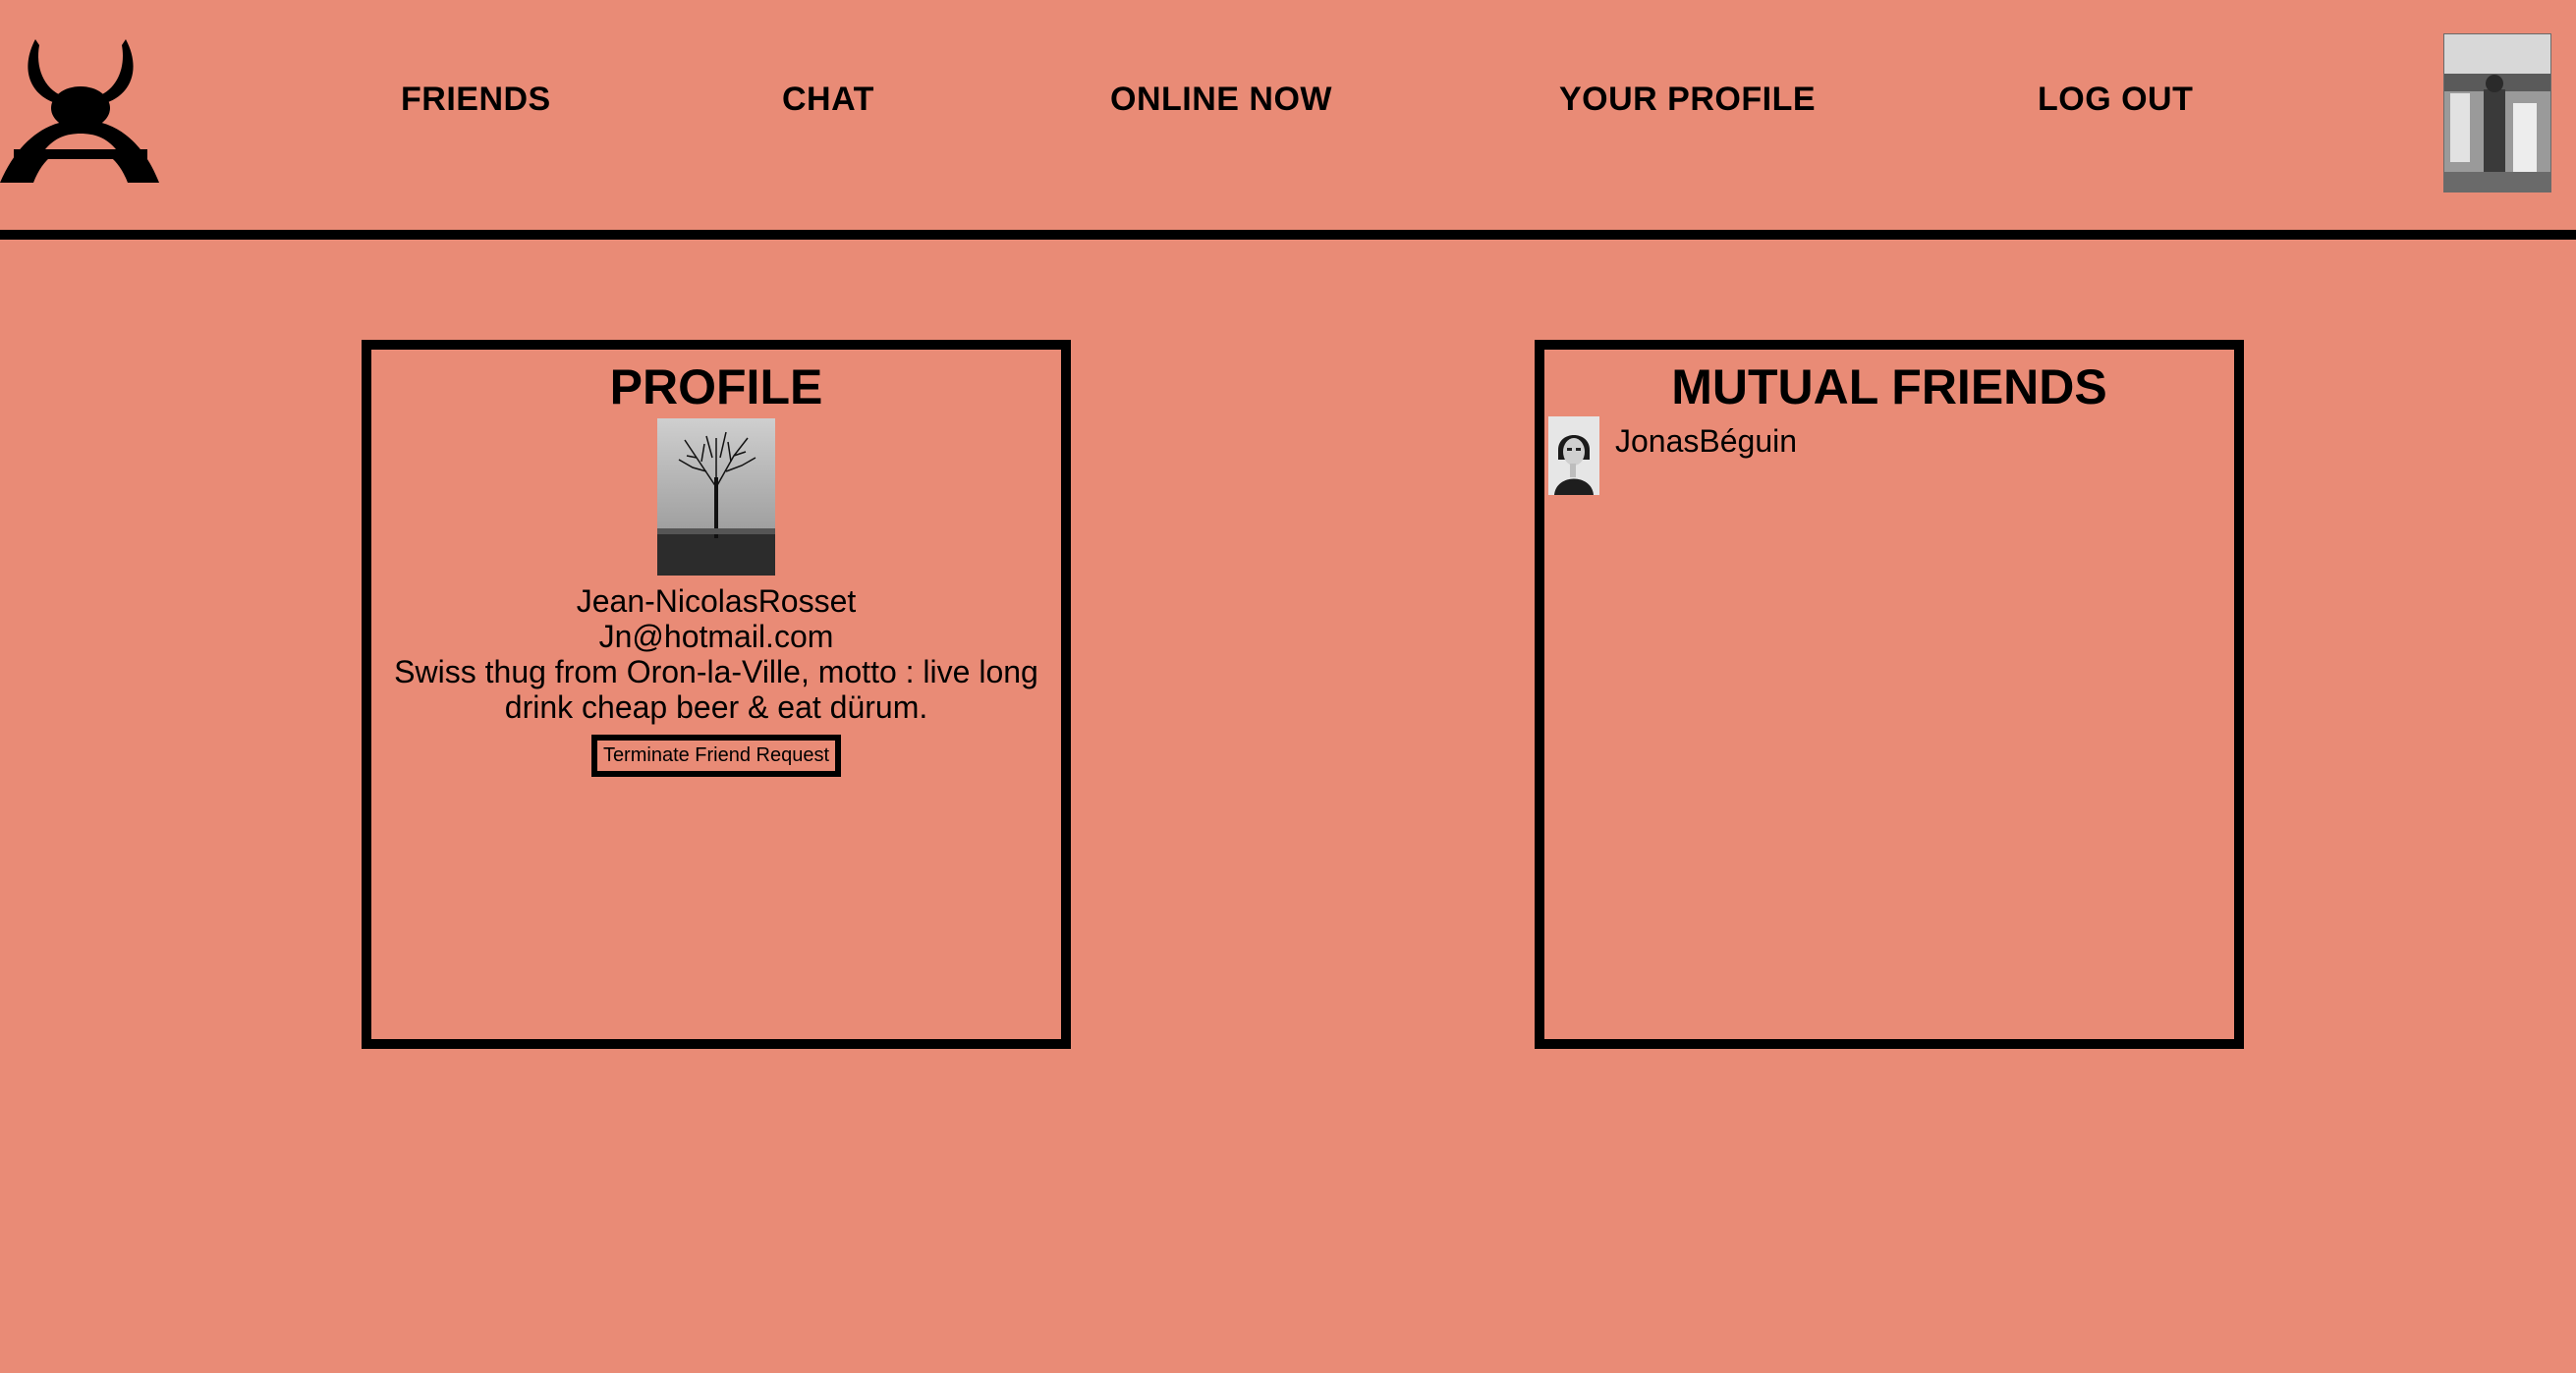 This screenshot has width=2576, height=1373. What do you see at coordinates (1288, 235) in the screenshot?
I see `header-divider` at bounding box center [1288, 235].